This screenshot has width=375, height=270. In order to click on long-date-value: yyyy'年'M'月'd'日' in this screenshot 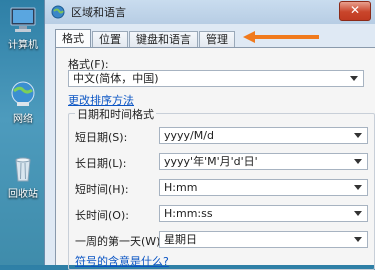, I will do `click(211, 161)`.